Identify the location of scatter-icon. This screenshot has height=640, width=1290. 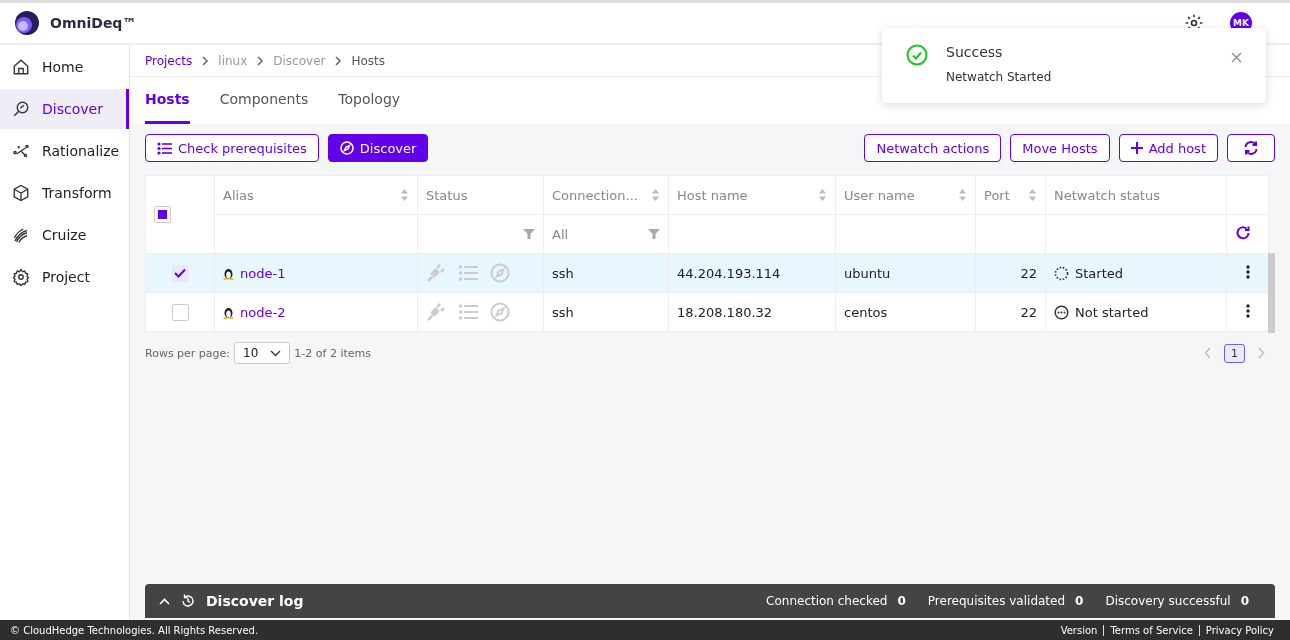
(21, 151).